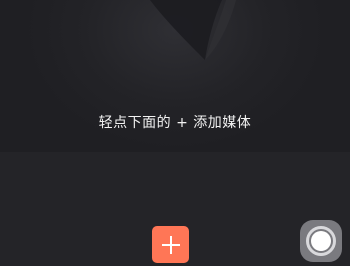 This screenshot has height=266, width=350. Describe the element at coordinates (175, 123) in the screenshot. I see `empty-state-hint: 轻点下面的 + 添加媒体` at that location.